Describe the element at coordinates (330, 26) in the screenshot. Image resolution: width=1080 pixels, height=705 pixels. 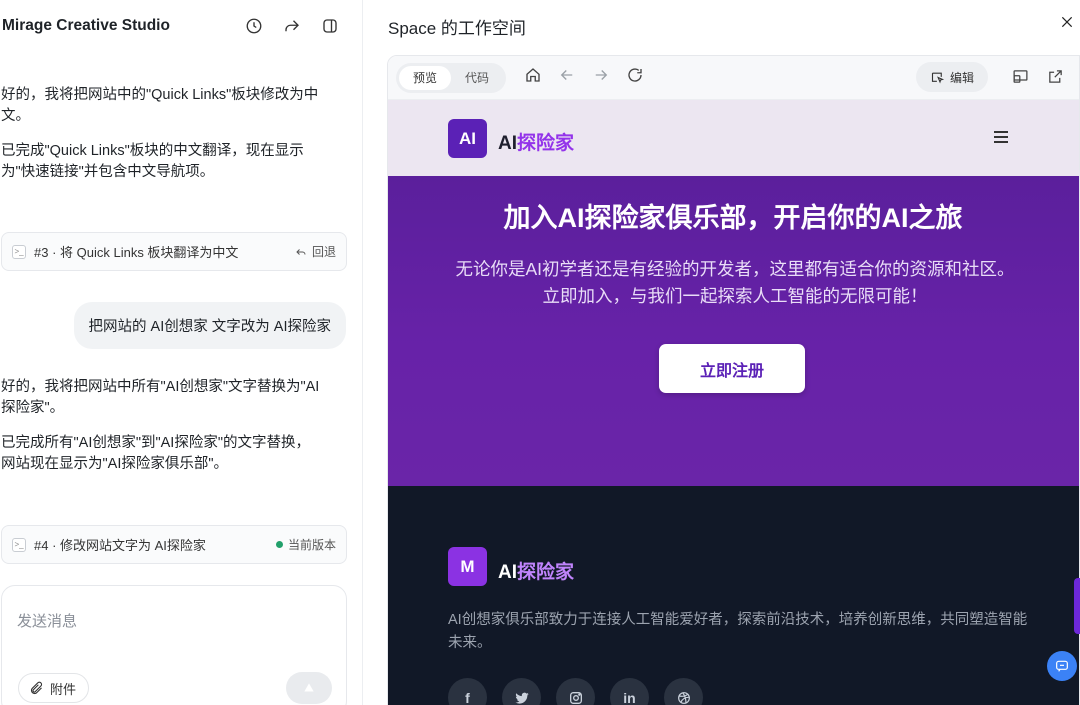
I see `panel-toggle-icon` at that location.